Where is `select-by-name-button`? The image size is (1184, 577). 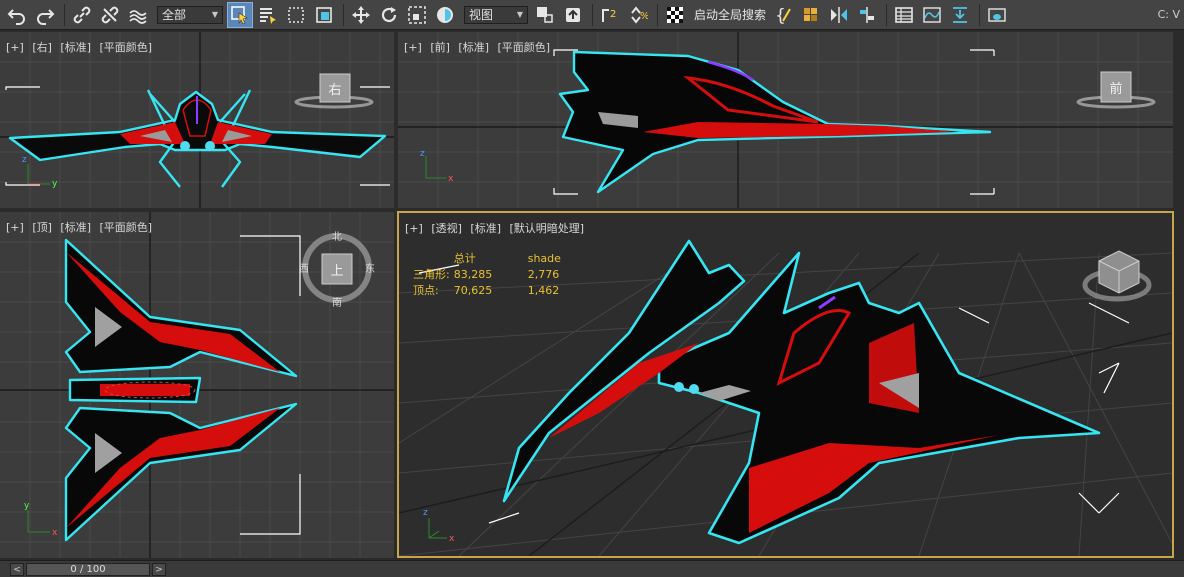 select-by-name-button is located at coordinates (268, 15).